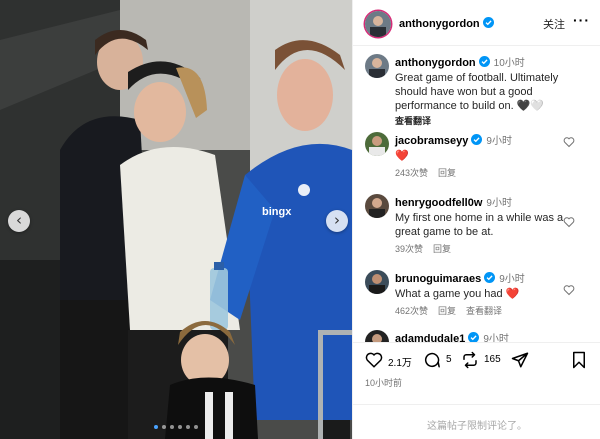 The image size is (600, 439). Describe the element at coordinates (581, 20) in the screenshot. I see `more-horizontal-icon: ···` at that location.